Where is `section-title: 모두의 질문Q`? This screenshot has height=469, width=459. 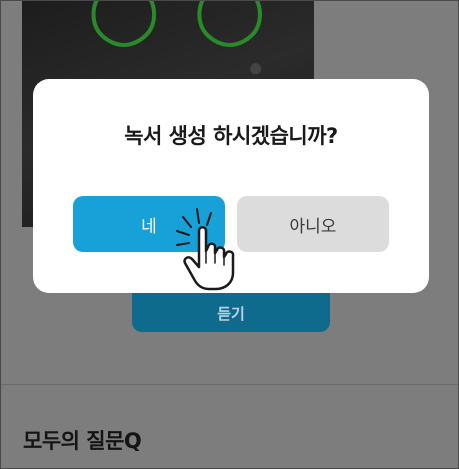 section-title: 모두의 질문Q is located at coordinates (82, 441).